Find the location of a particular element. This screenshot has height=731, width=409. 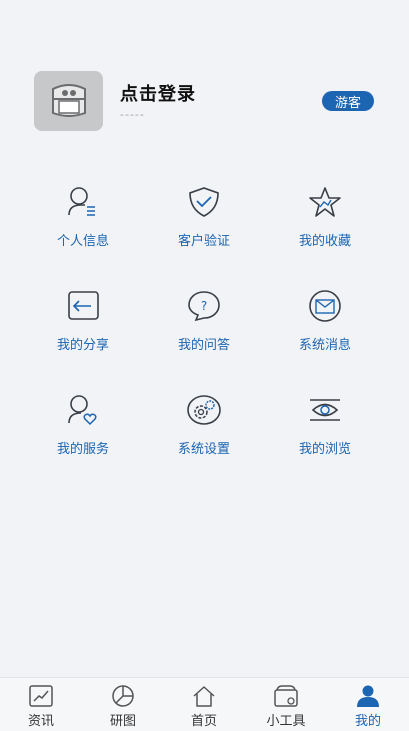

tab-label: 资讯 is located at coordinates (40, 721).